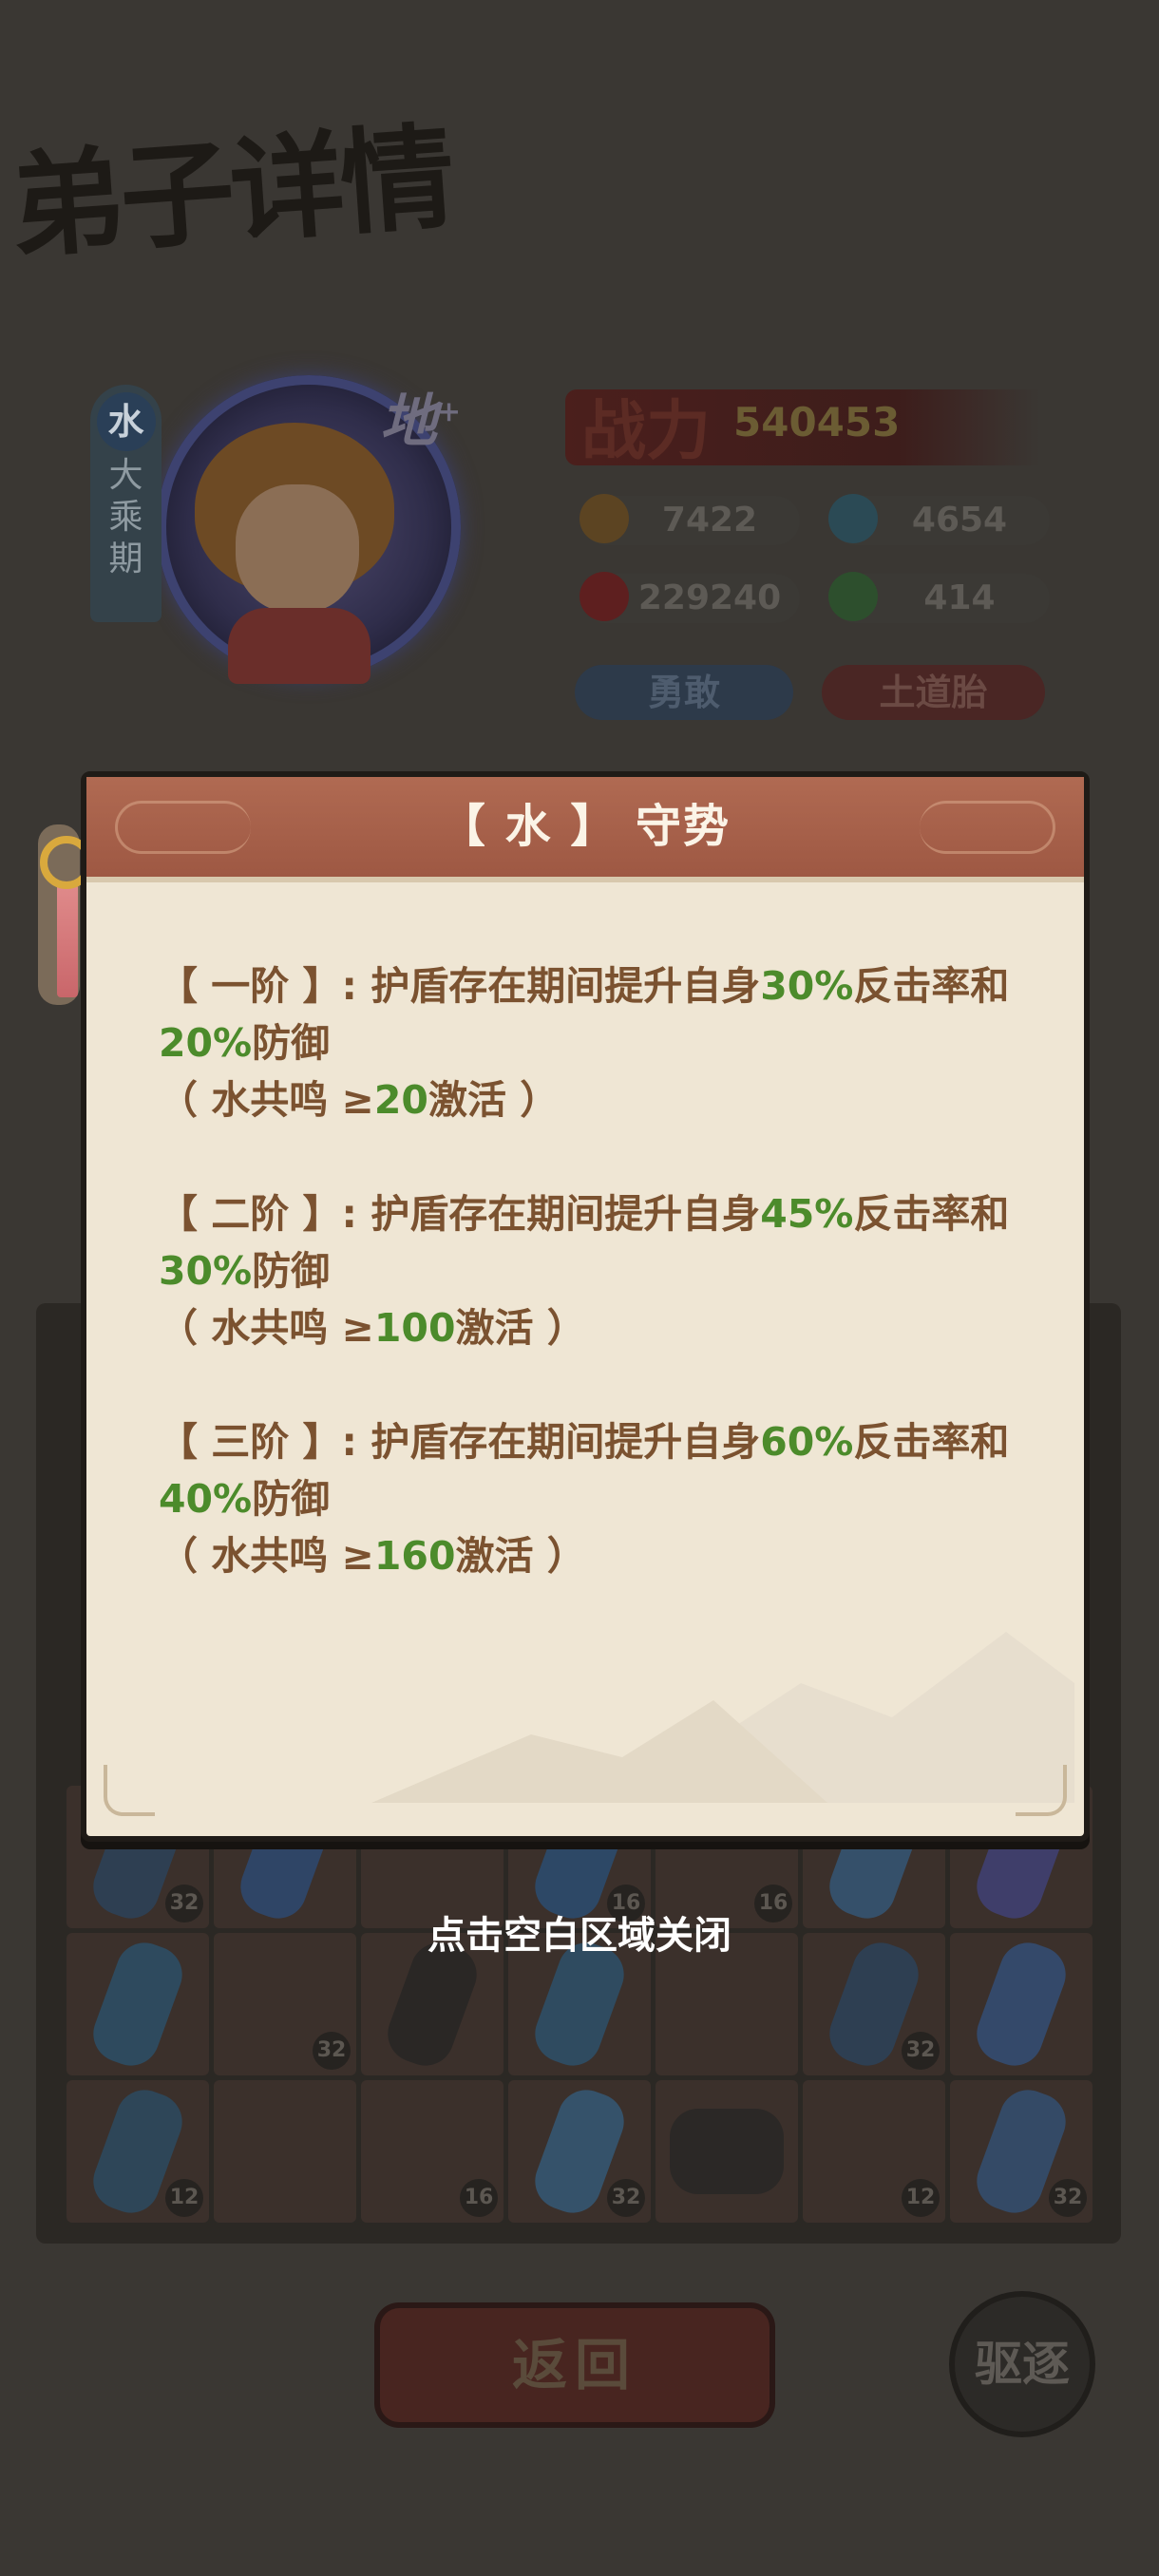 This screenshot has width=1159, height=2576. Describe the element at coordinates (585, 826) in the screenshot. I see `dialog-title: 【 水 】 守势` at that location.